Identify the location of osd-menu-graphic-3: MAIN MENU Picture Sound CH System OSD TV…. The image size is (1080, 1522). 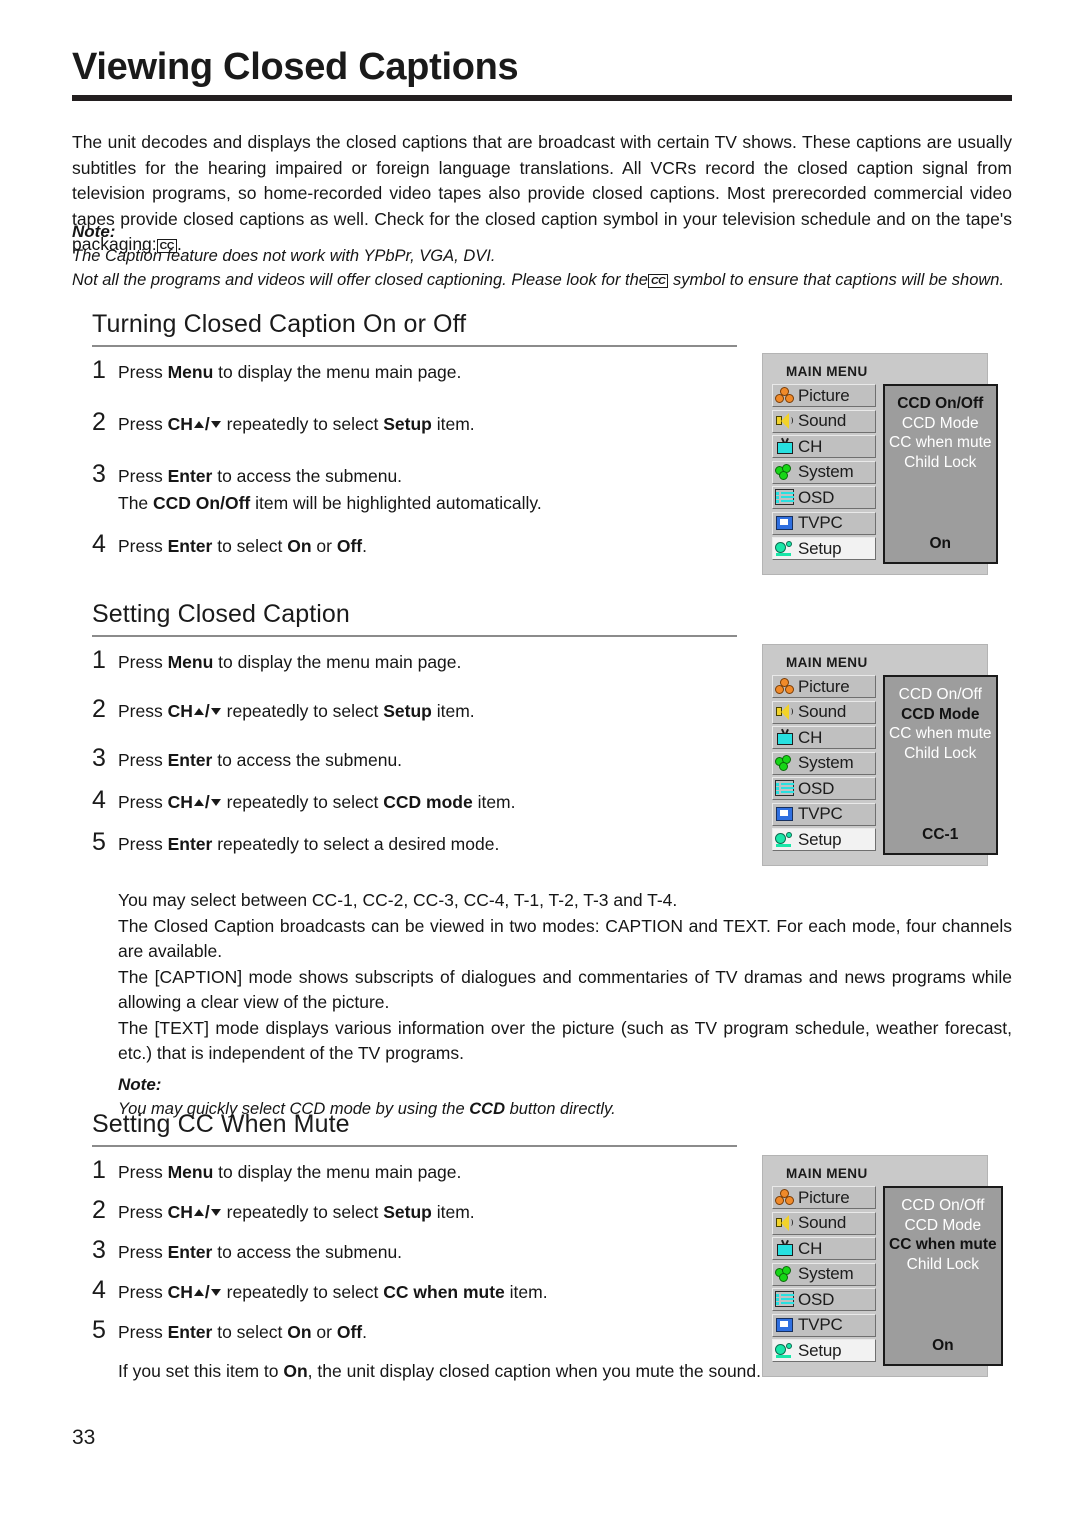
(882, 1266).